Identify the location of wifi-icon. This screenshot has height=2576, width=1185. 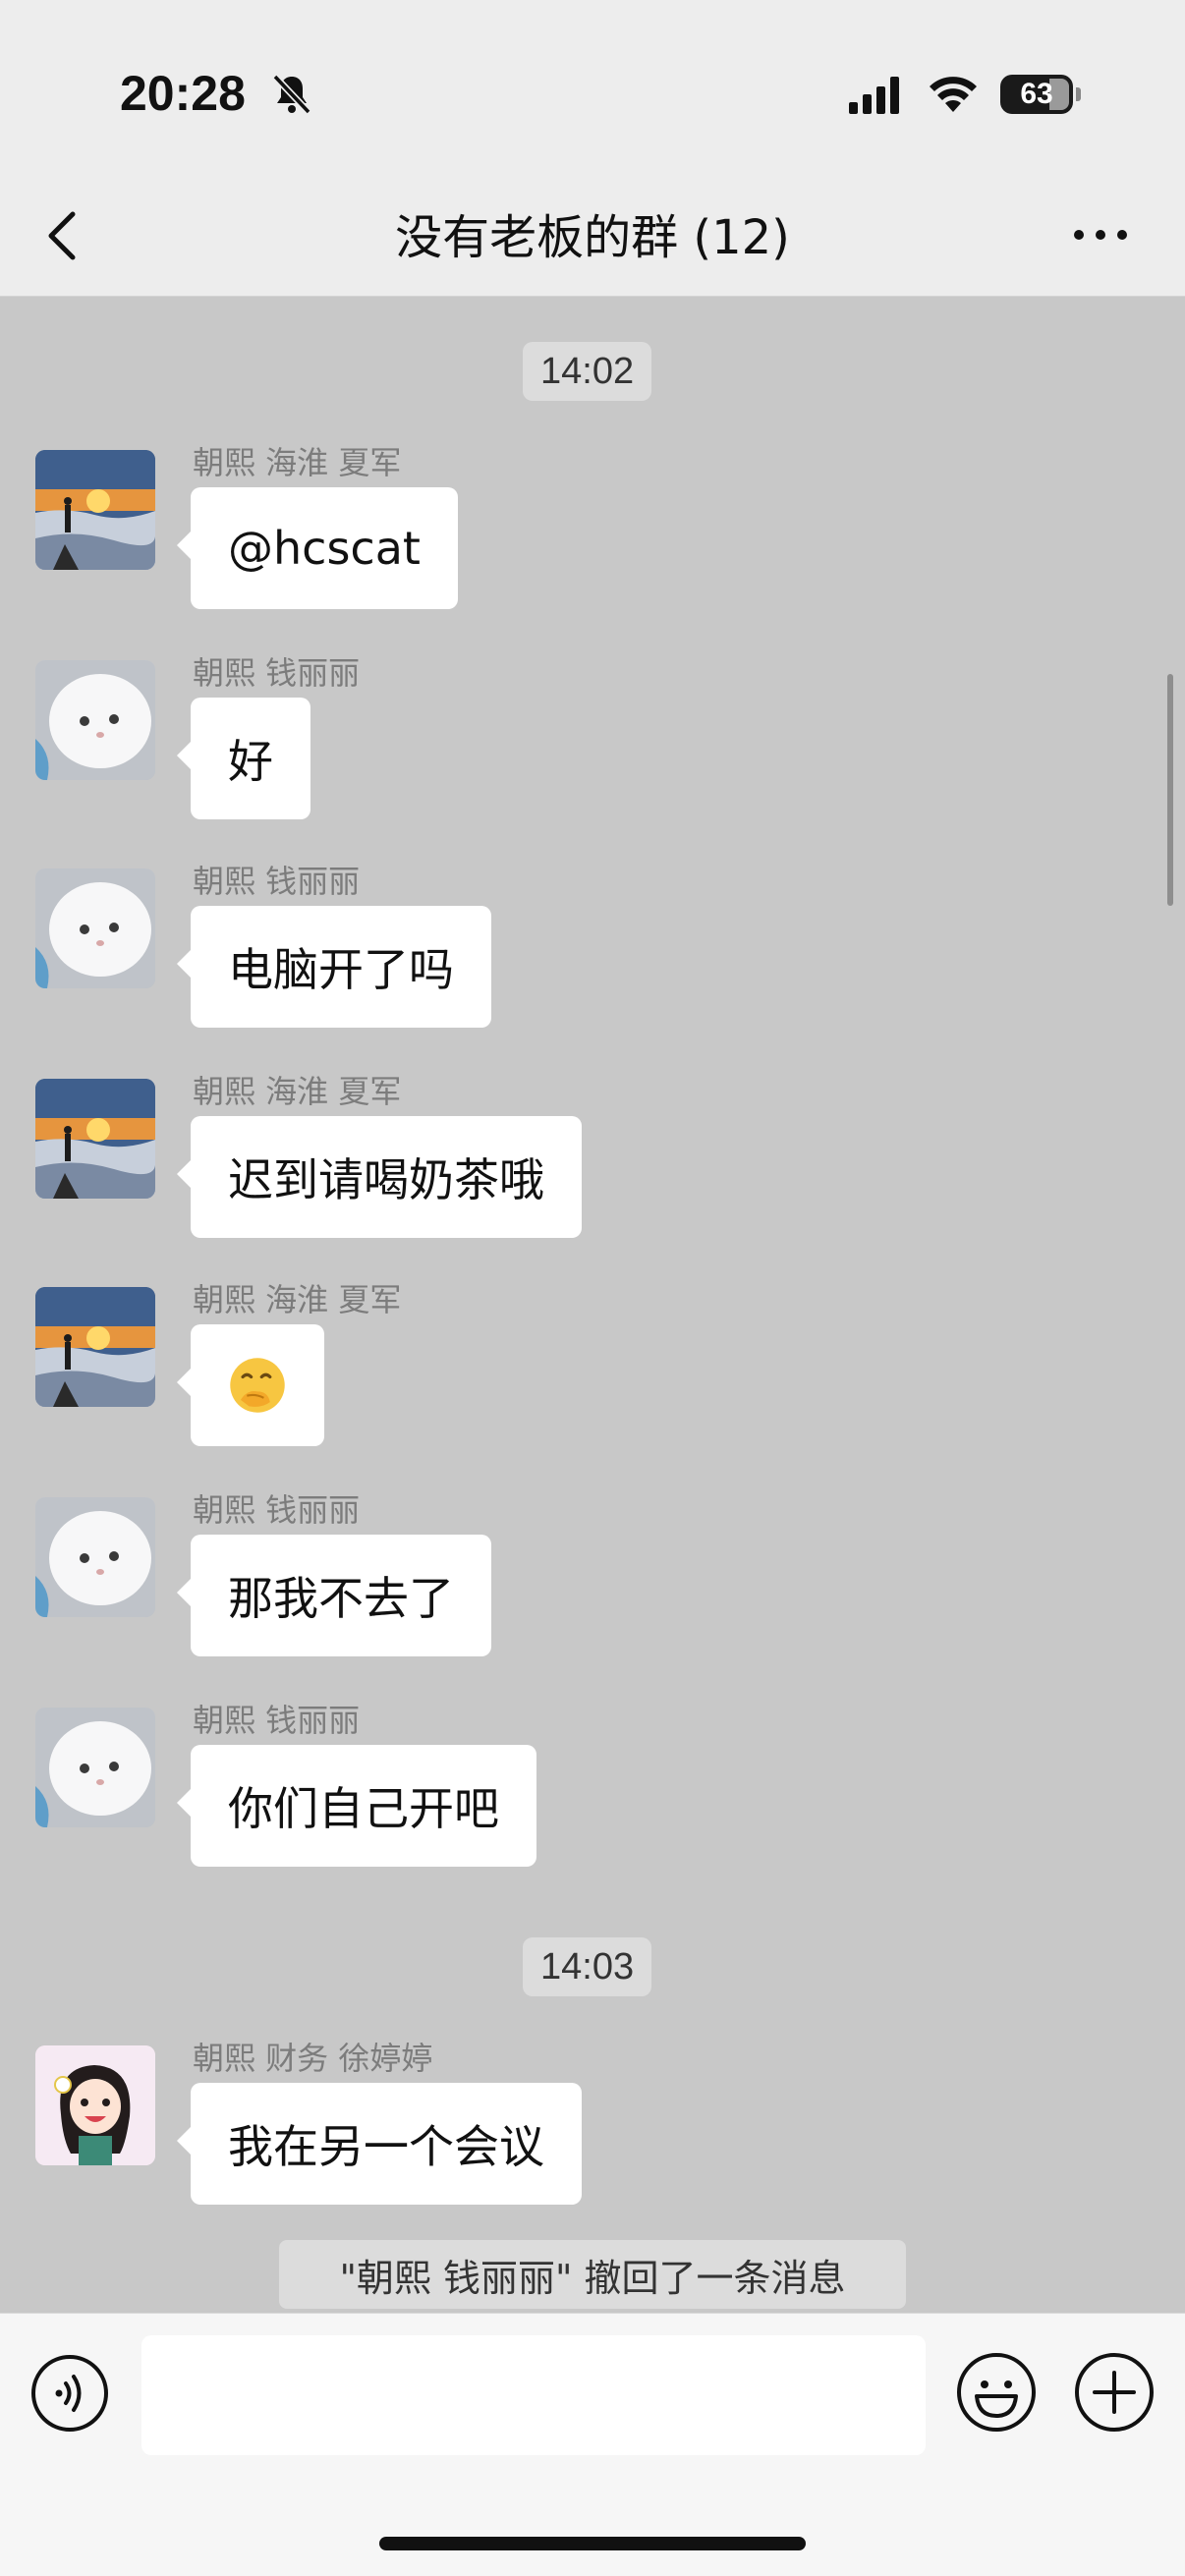
(954, 94).